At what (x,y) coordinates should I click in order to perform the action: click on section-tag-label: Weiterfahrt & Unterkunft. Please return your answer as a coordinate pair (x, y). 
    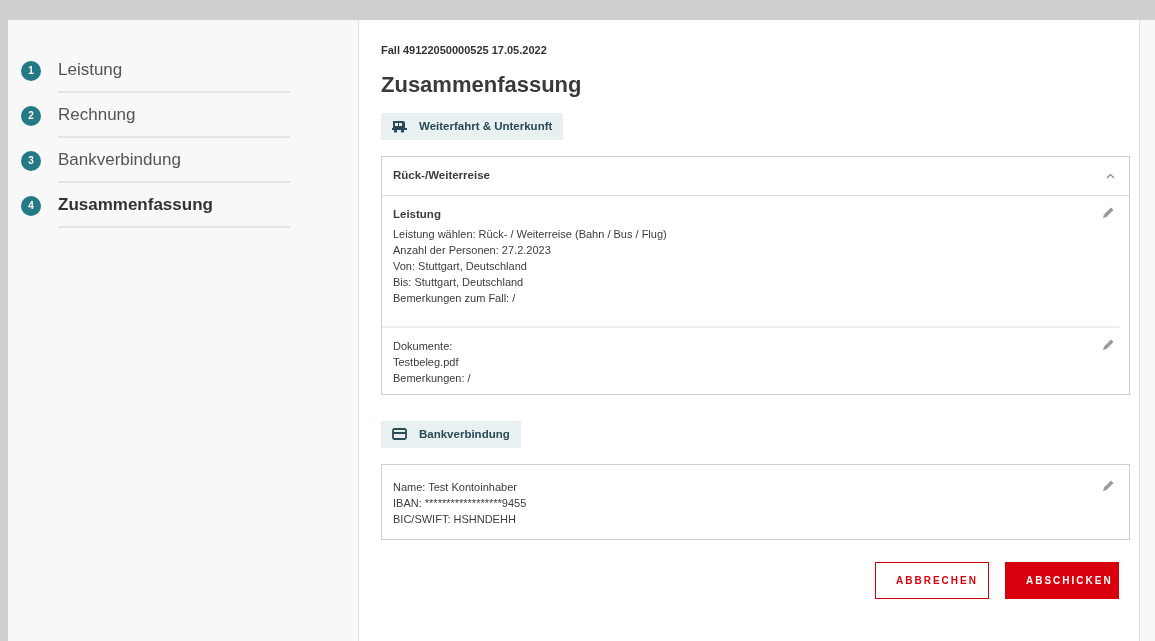
    Looking at the image, I should click on (486, 126).